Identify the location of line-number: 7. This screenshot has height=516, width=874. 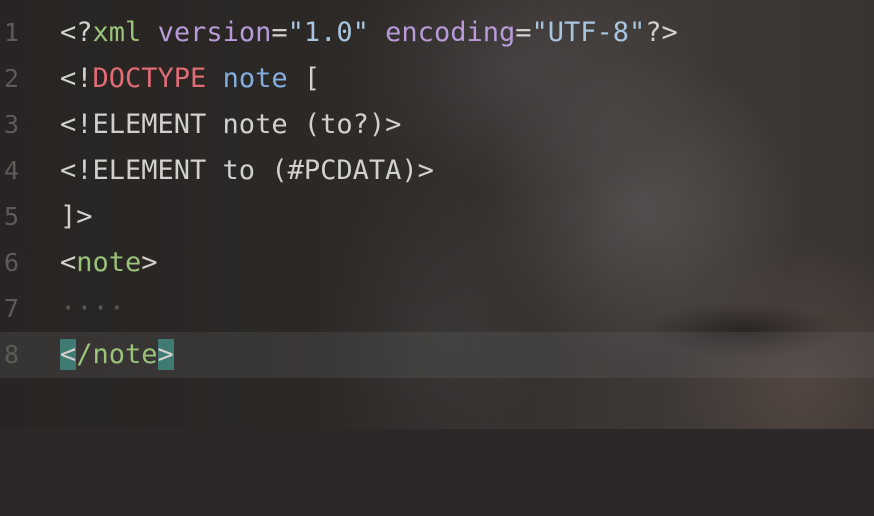
(12, 308).